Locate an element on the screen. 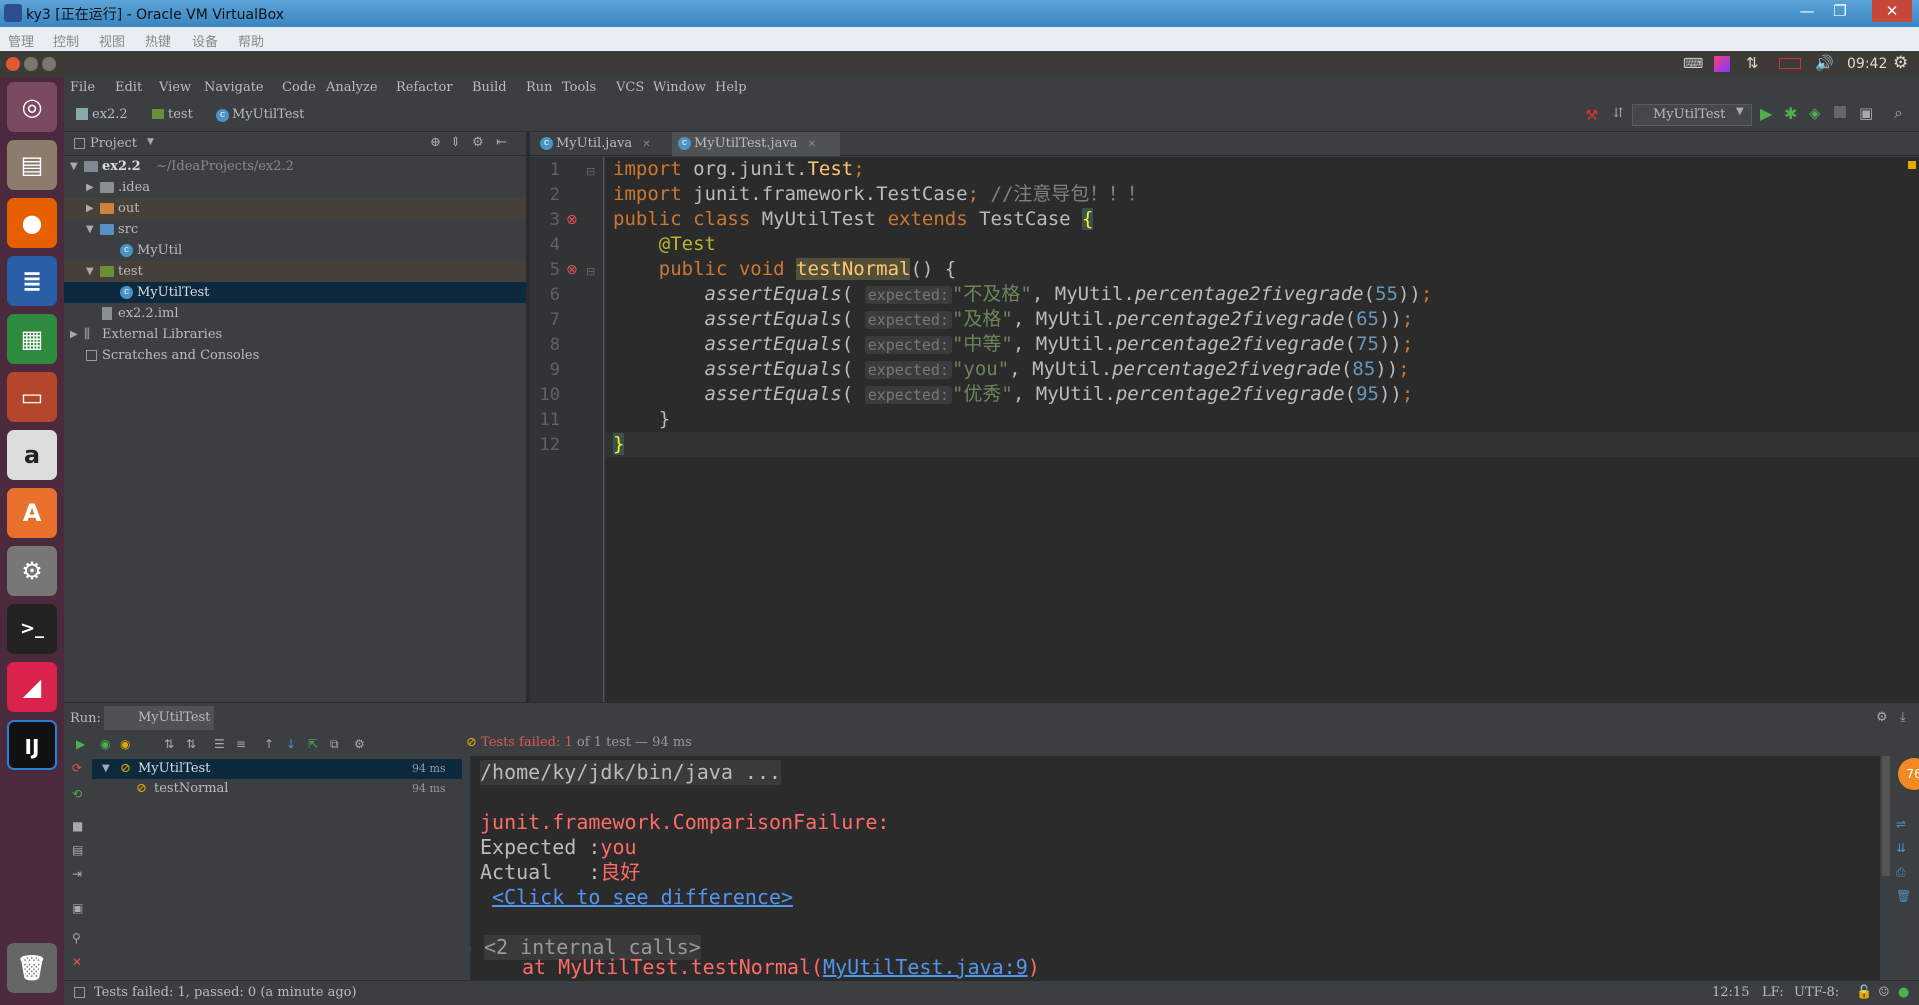 The height and width of the screenshot is (1005, 1919). menu-analyze: Analyze is located at coordinates (352, 87).